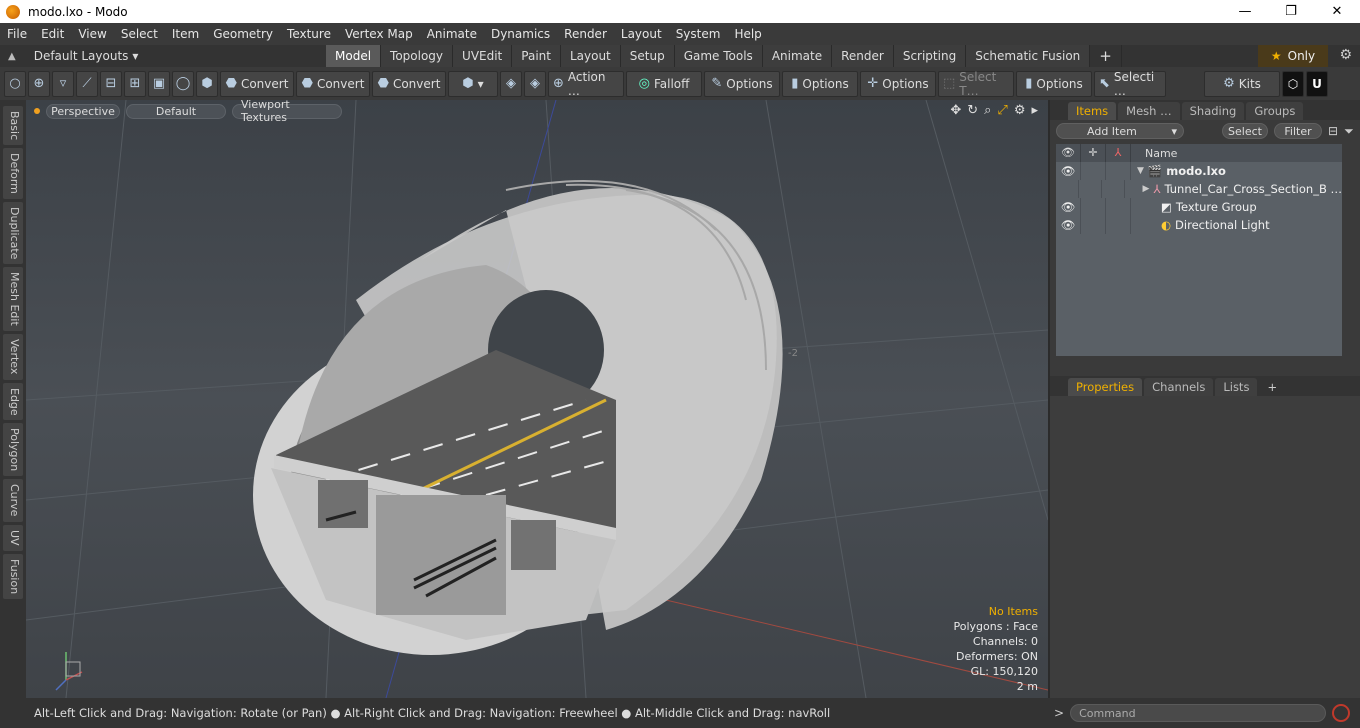 The image size is (1360, 728). What do you see at coordinates (159, 83) in the screenshot?
I see `square-mode-icon: ▣` at bounding box center [159, 83].